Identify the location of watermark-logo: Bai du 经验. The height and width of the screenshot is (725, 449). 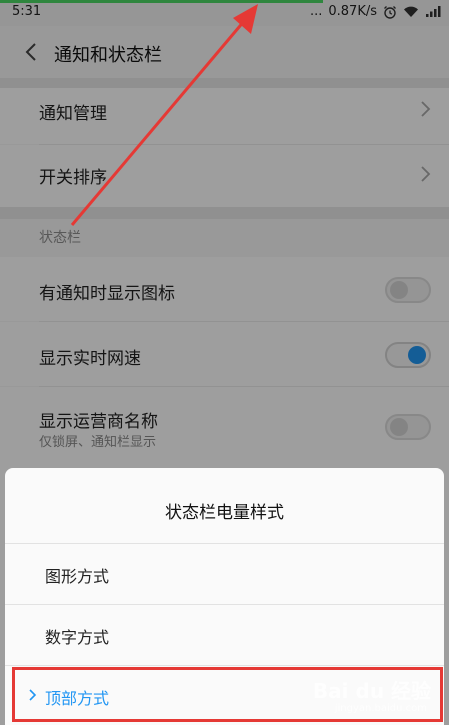
(371, 691).